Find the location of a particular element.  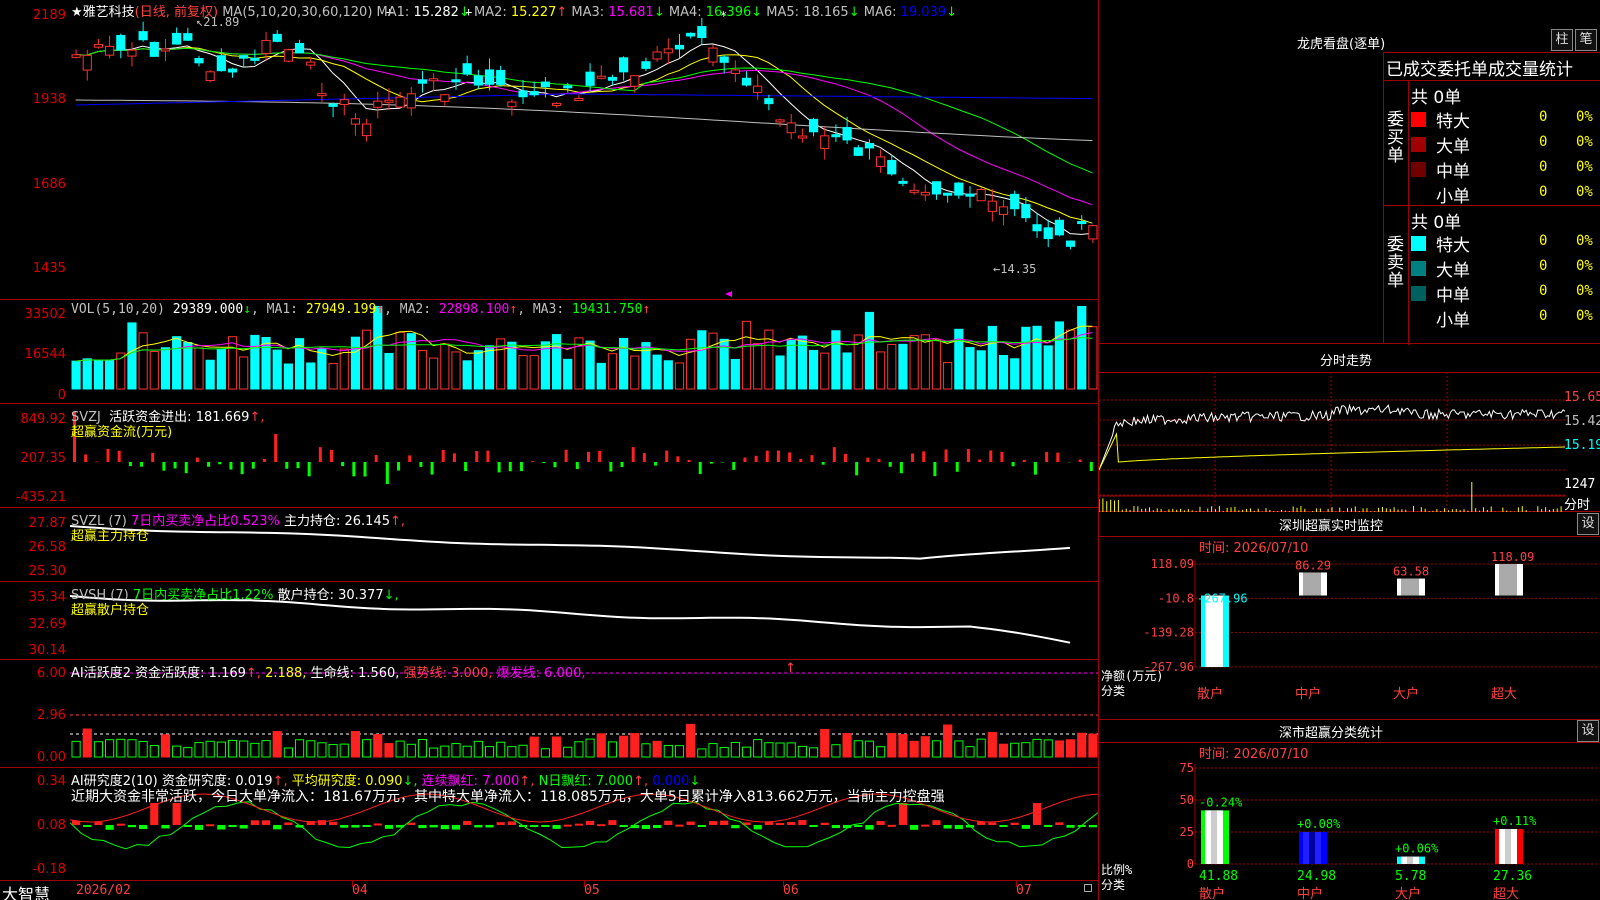

sz-class-delta: -0.24% is located at coordinates (1221, 802).